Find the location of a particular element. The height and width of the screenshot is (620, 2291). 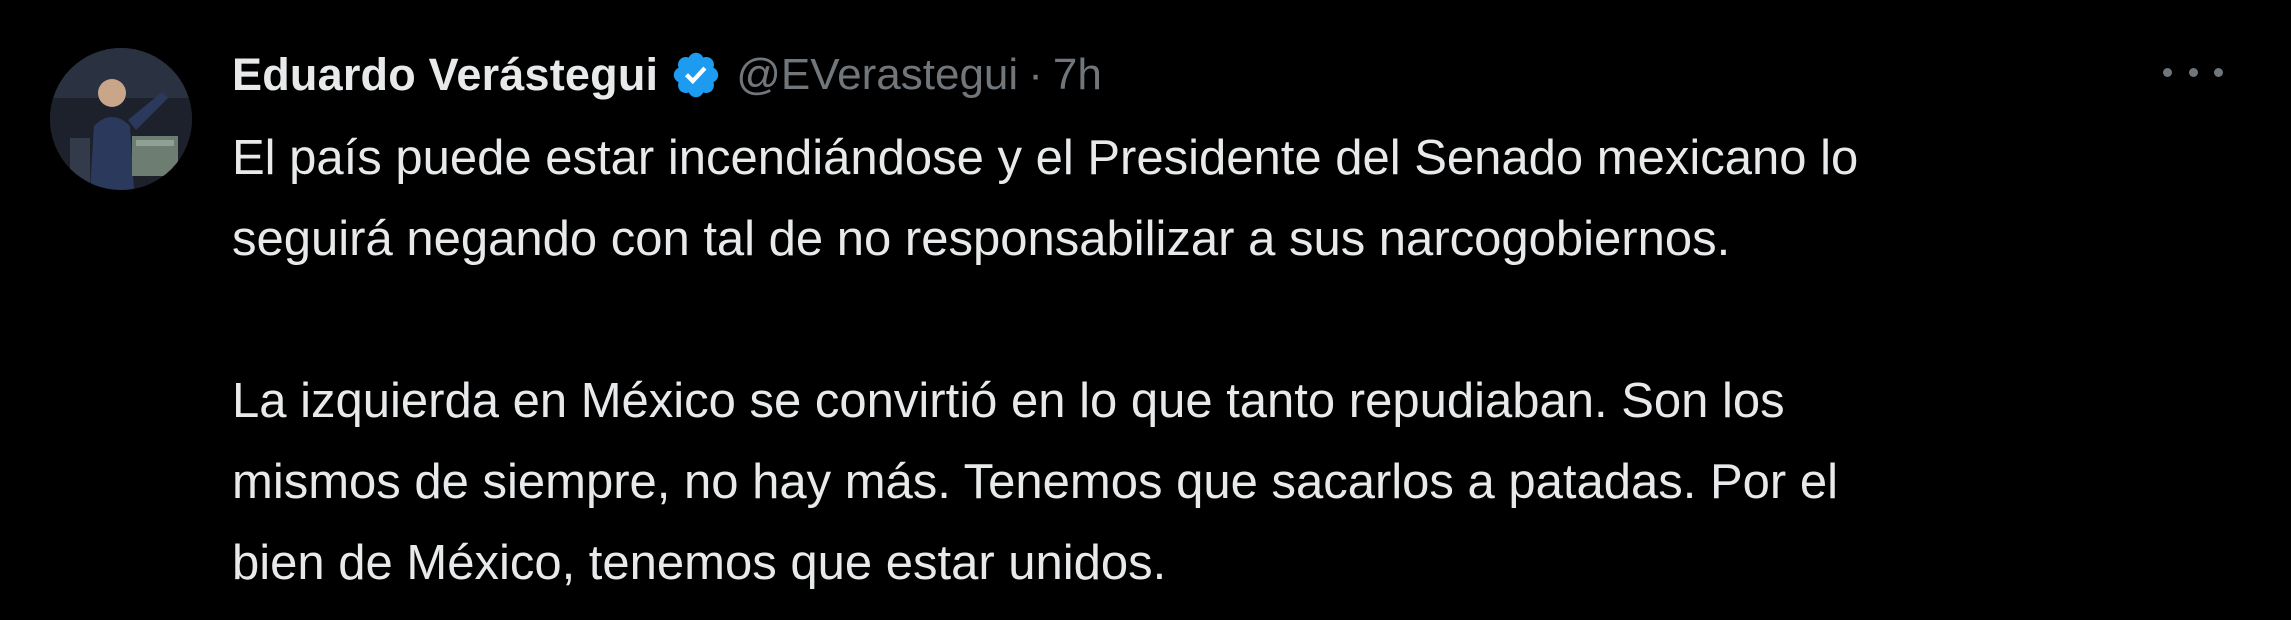

more-options-icon is located at coordinates (2193, 72).